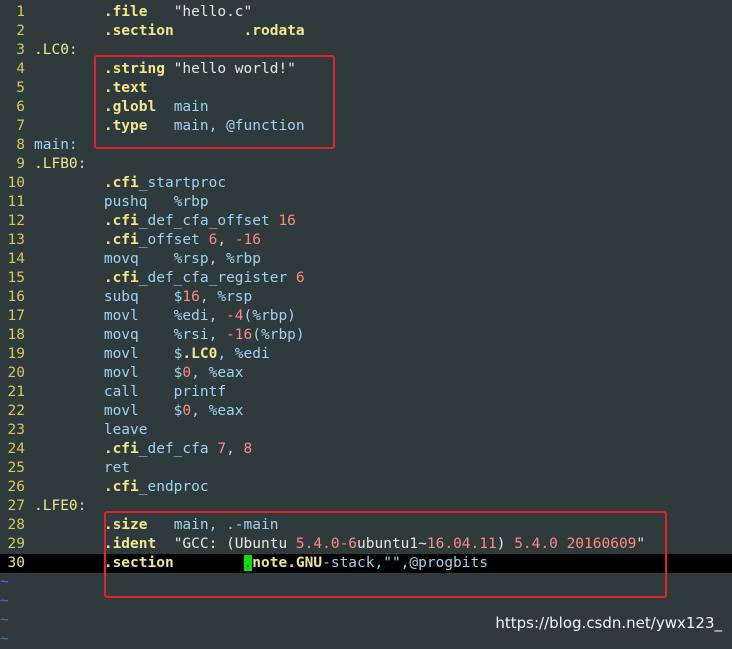 The width and height of the screenshot is (732, 649). I want to click on line-number: 26, so click(16, 487).